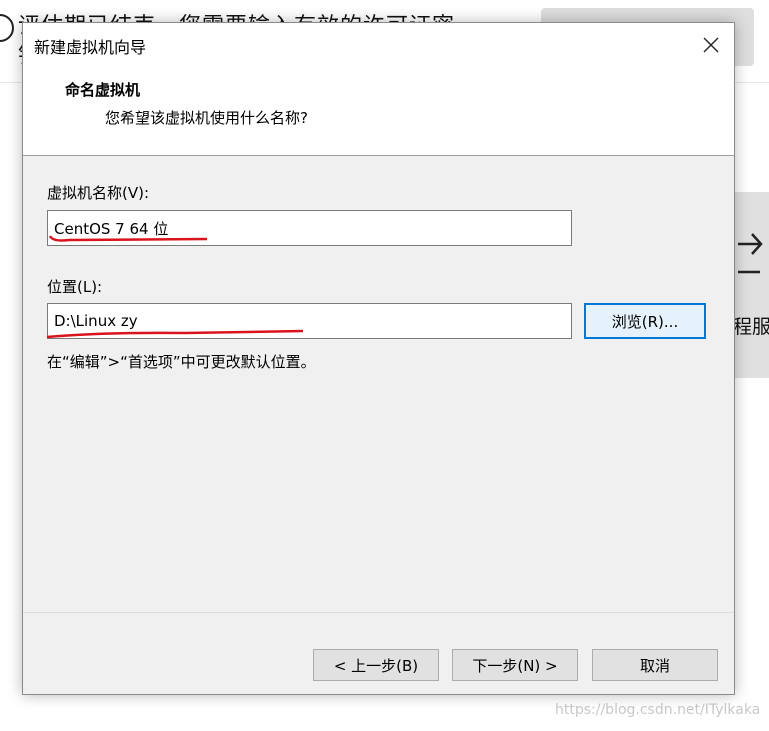 The width and height of the screenshot is (769, 731). I want to click on watermark: https://blog.csdn.net/ITylkaka, so click(658, 710).